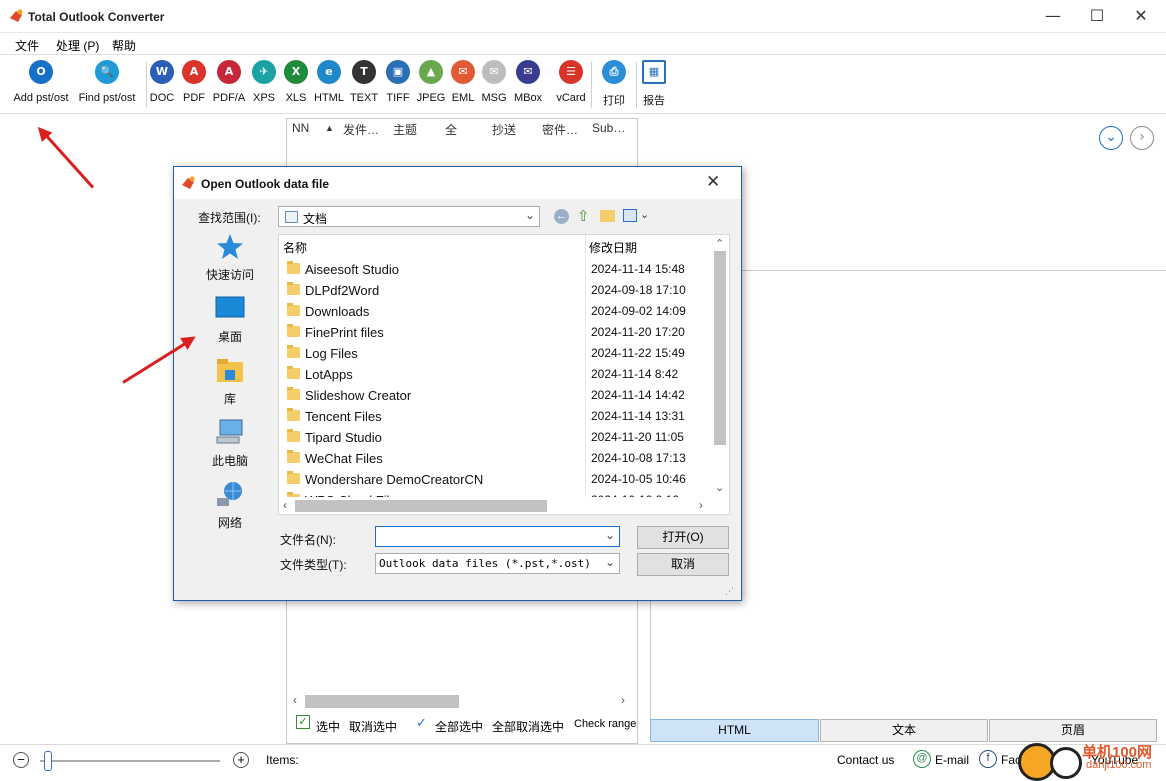 The image size is (1166, 781). I want to click on file-hscroll: ‹ ›, so click(495, 505).